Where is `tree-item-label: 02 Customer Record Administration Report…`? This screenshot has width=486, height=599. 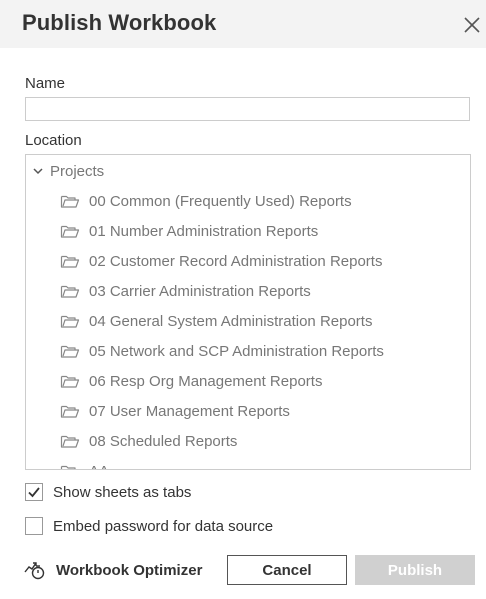 tree-item-label: 02 Customer Record Administration Report… is located at coordinates (236, 261).